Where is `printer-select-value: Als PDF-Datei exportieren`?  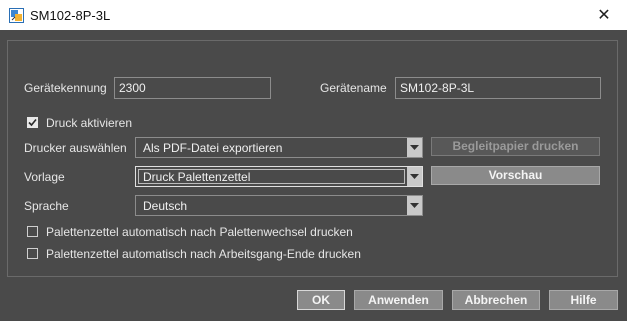
printer-select-value: Als PDF-Datei exportieren is located at coordinates (213, 148).